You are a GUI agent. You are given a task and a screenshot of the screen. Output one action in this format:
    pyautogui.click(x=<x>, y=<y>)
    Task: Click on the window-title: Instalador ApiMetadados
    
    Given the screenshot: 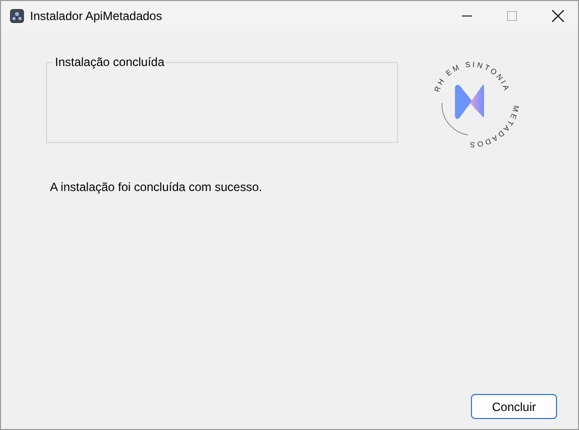 What is the action you would take?
    pyautogui.click(x=96, y=16)
    